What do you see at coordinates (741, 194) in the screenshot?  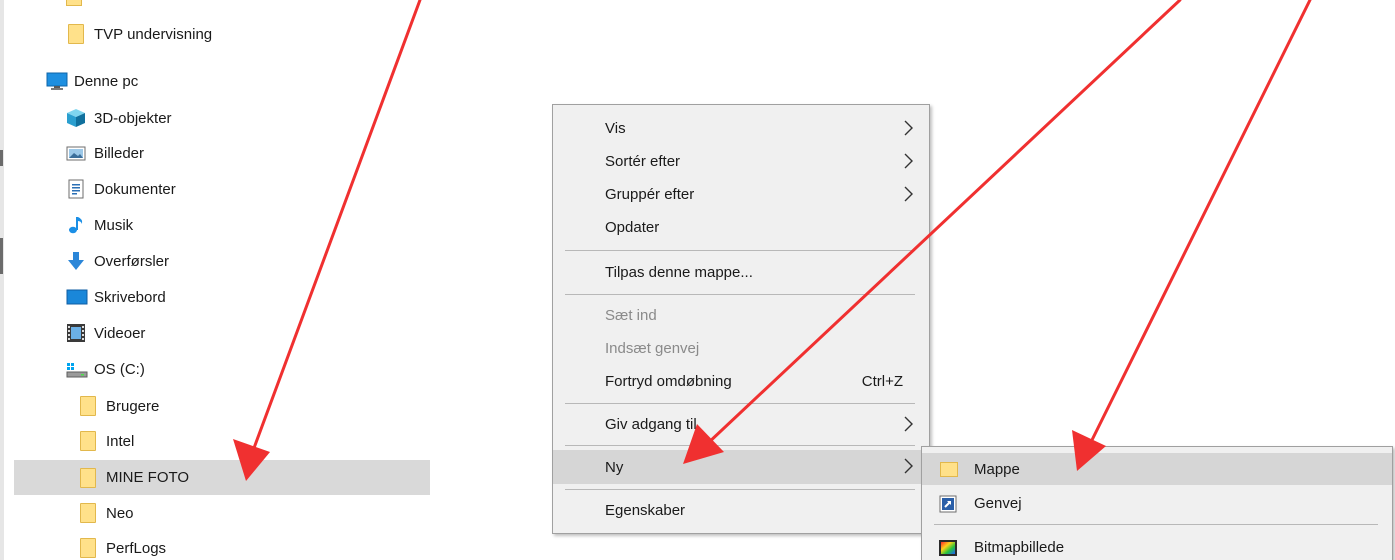 I see `menu-item-grupper-efter: Gruppér efter` at bounding box center [741, 194].